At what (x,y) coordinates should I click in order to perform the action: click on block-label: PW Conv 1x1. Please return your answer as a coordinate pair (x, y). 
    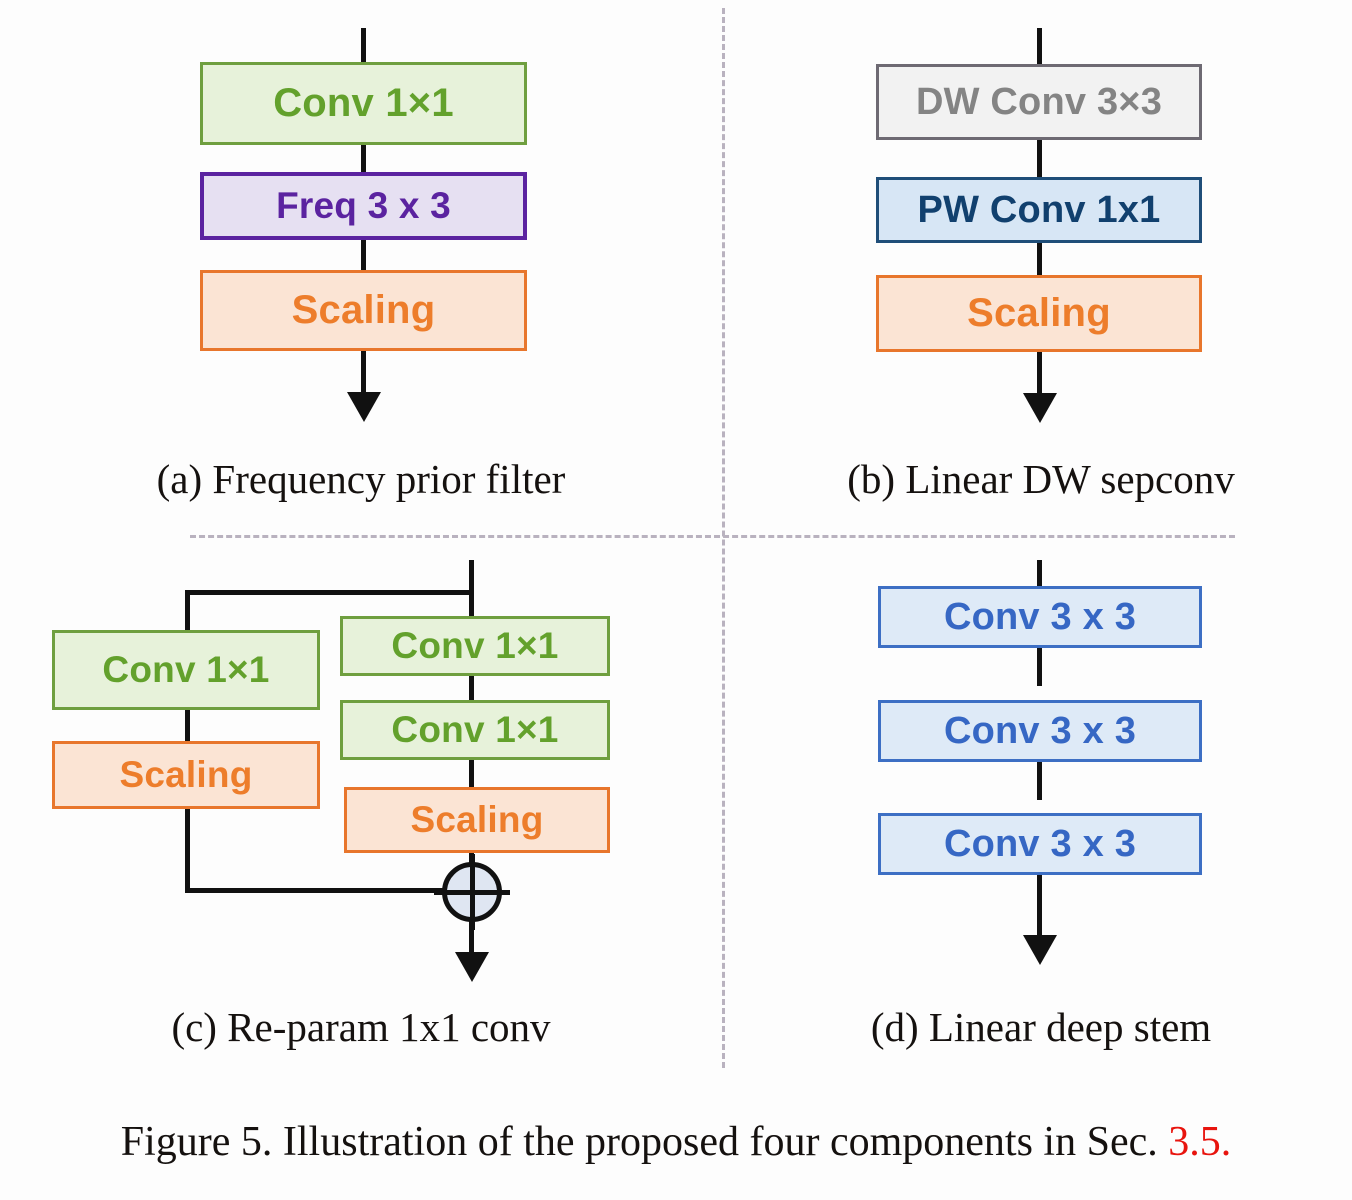
    Looking at the image, I should click on (1039, 209).